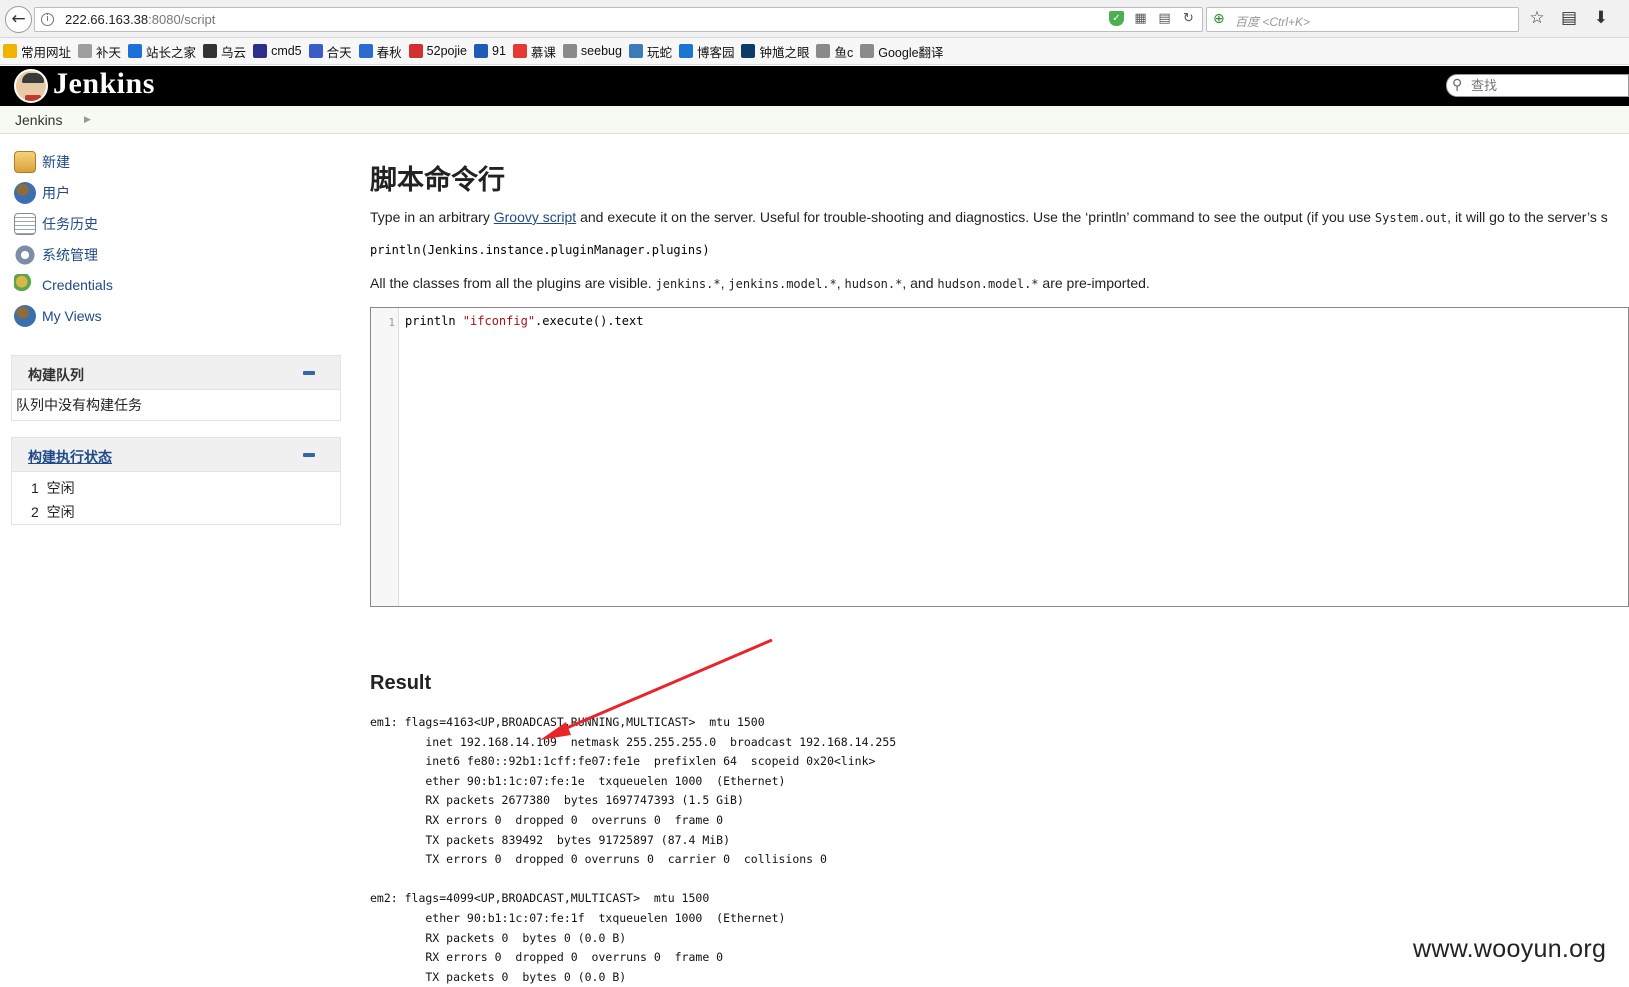 The image size is (1629, 987). Describe the element at coordinates (1569, 18) in the screenshot. I see `reading-list-icon: ▤` at that location.